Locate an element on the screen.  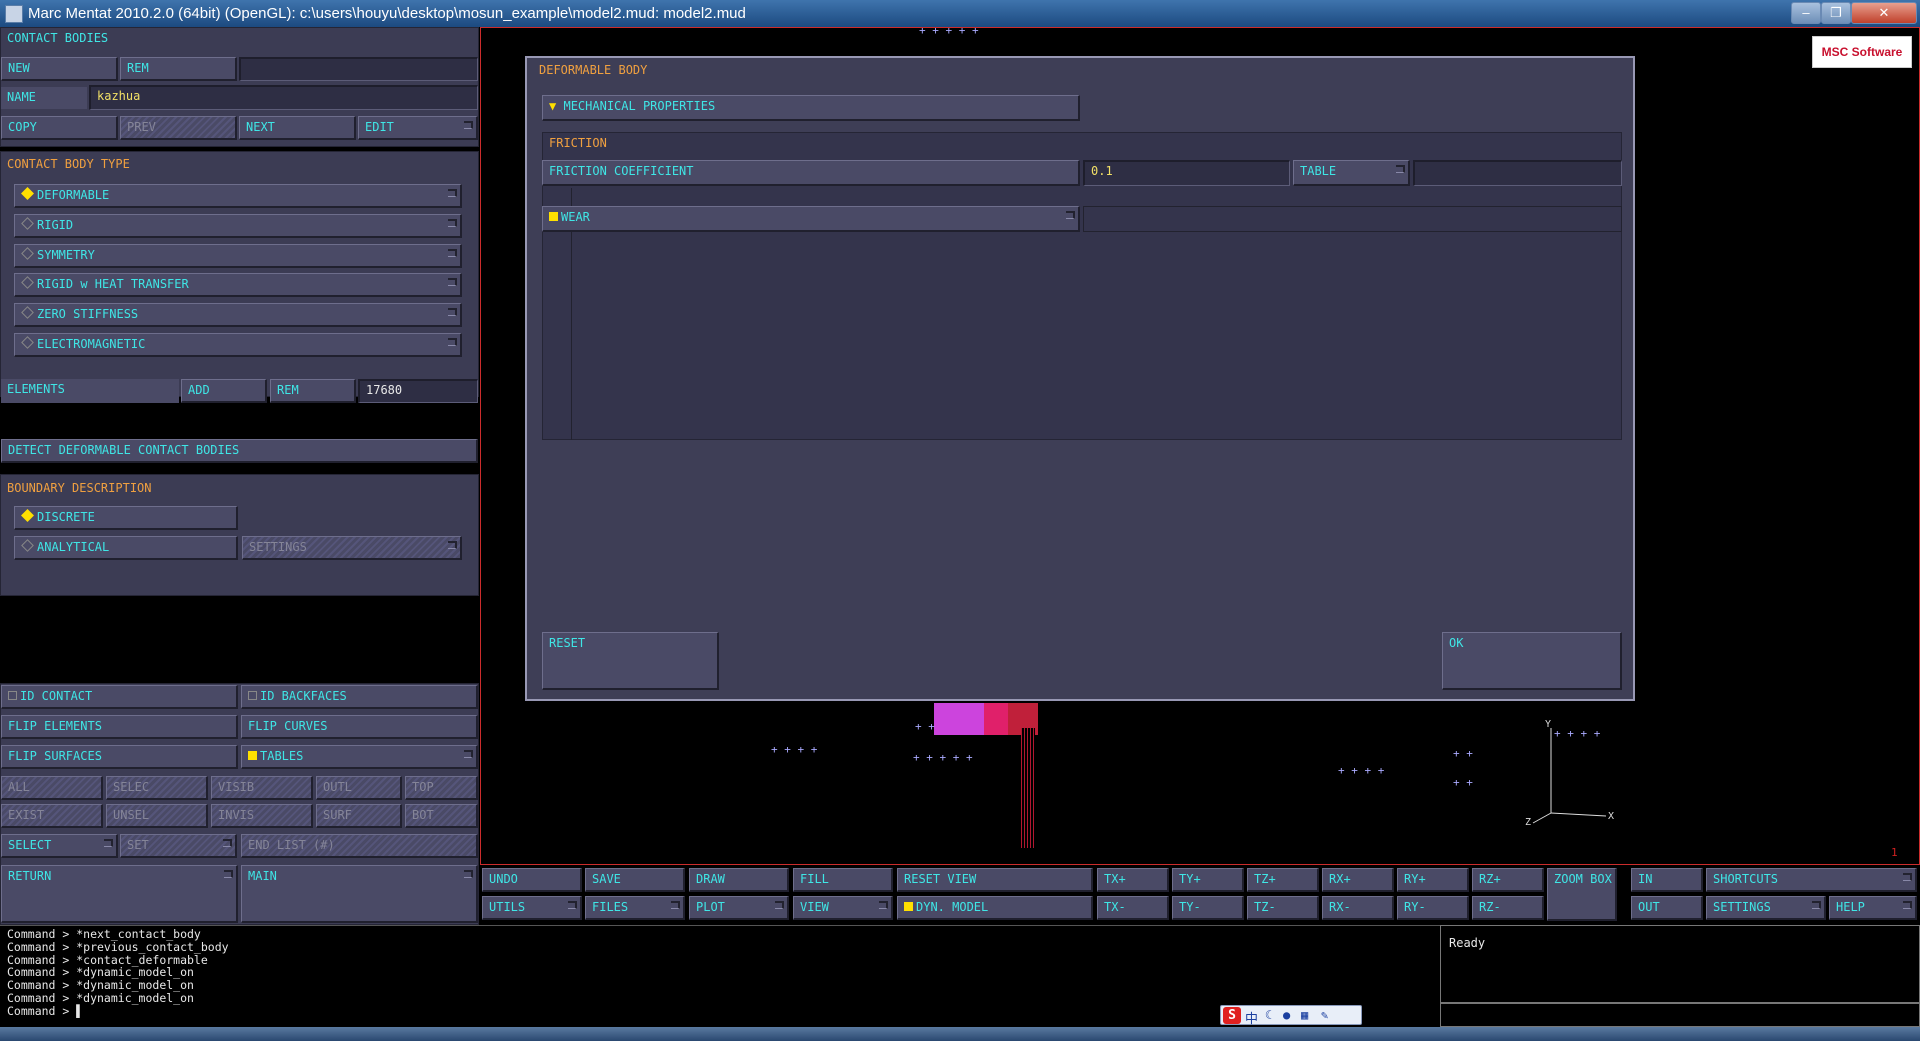
tables-button: TABLES is located at coordinates (359, 757).